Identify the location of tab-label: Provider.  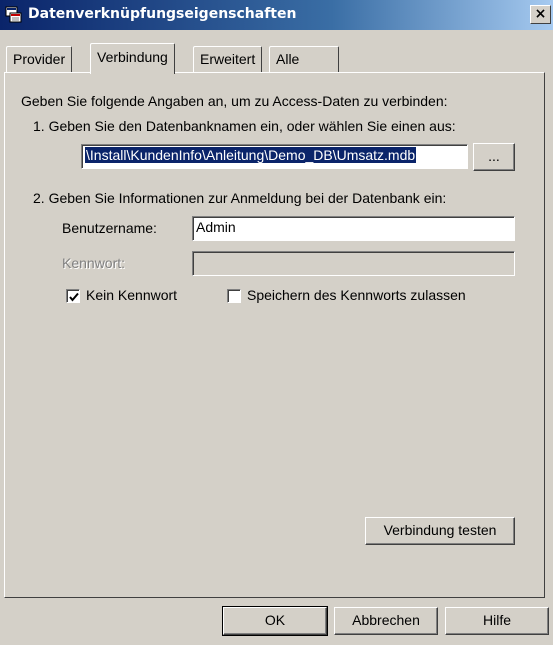
(39, 59).